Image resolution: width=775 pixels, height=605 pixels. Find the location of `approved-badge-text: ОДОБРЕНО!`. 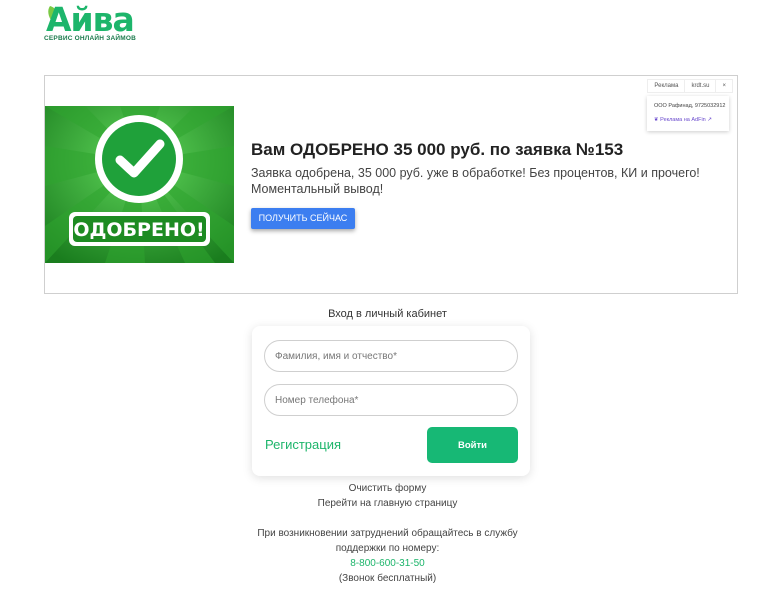

approved-badge-text: ОДОБРЕНО! is located at coordinates (138, 230).